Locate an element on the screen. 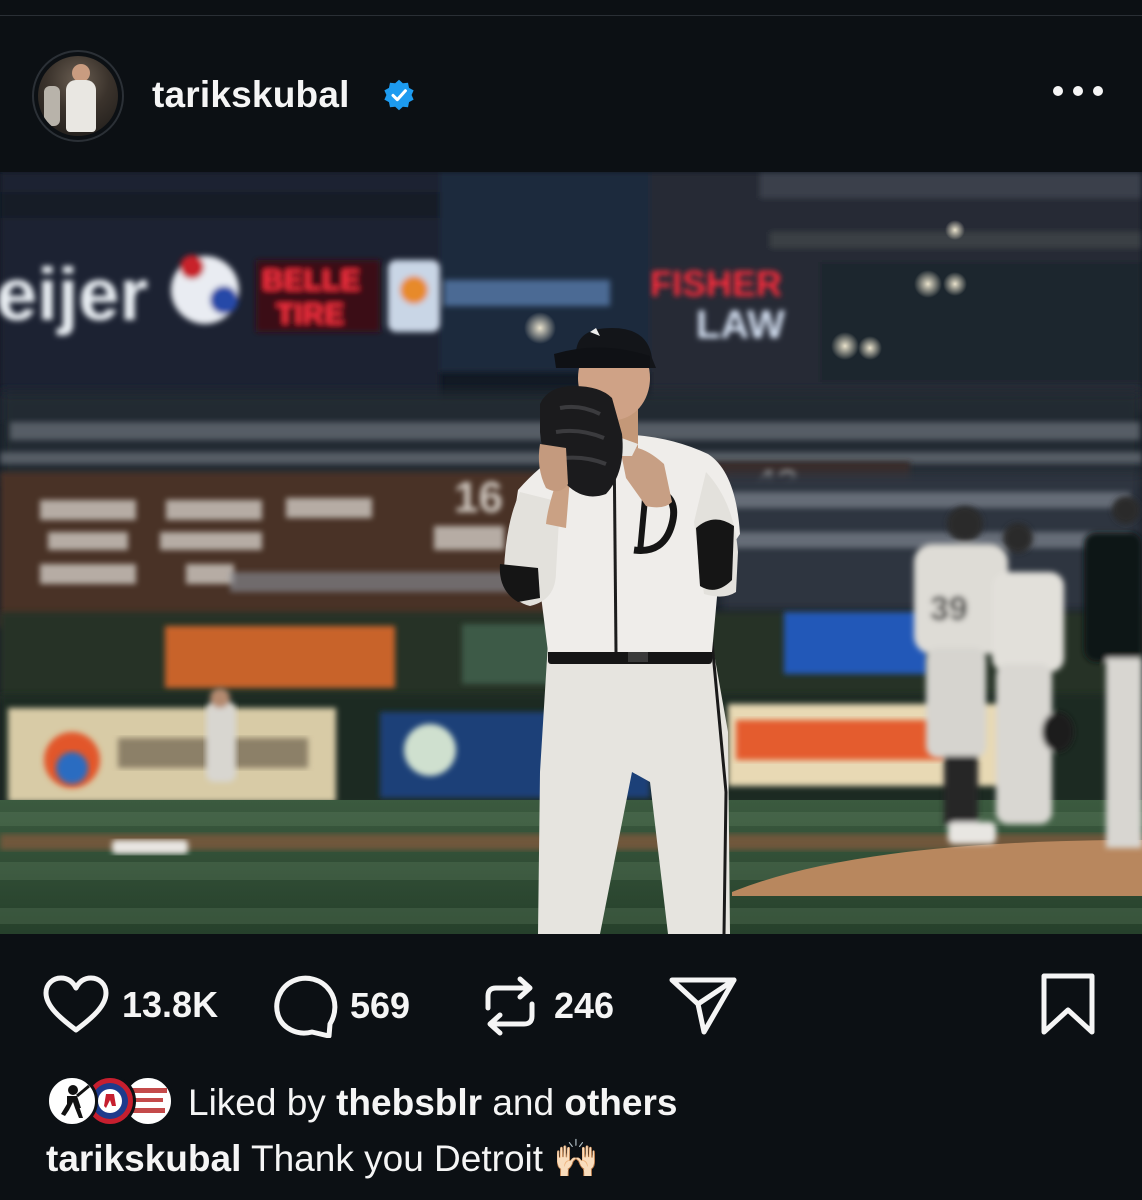 The height and width of the screenshot is (1200, 1142). bookmark-icon is located at coordinates (1068, 1004).